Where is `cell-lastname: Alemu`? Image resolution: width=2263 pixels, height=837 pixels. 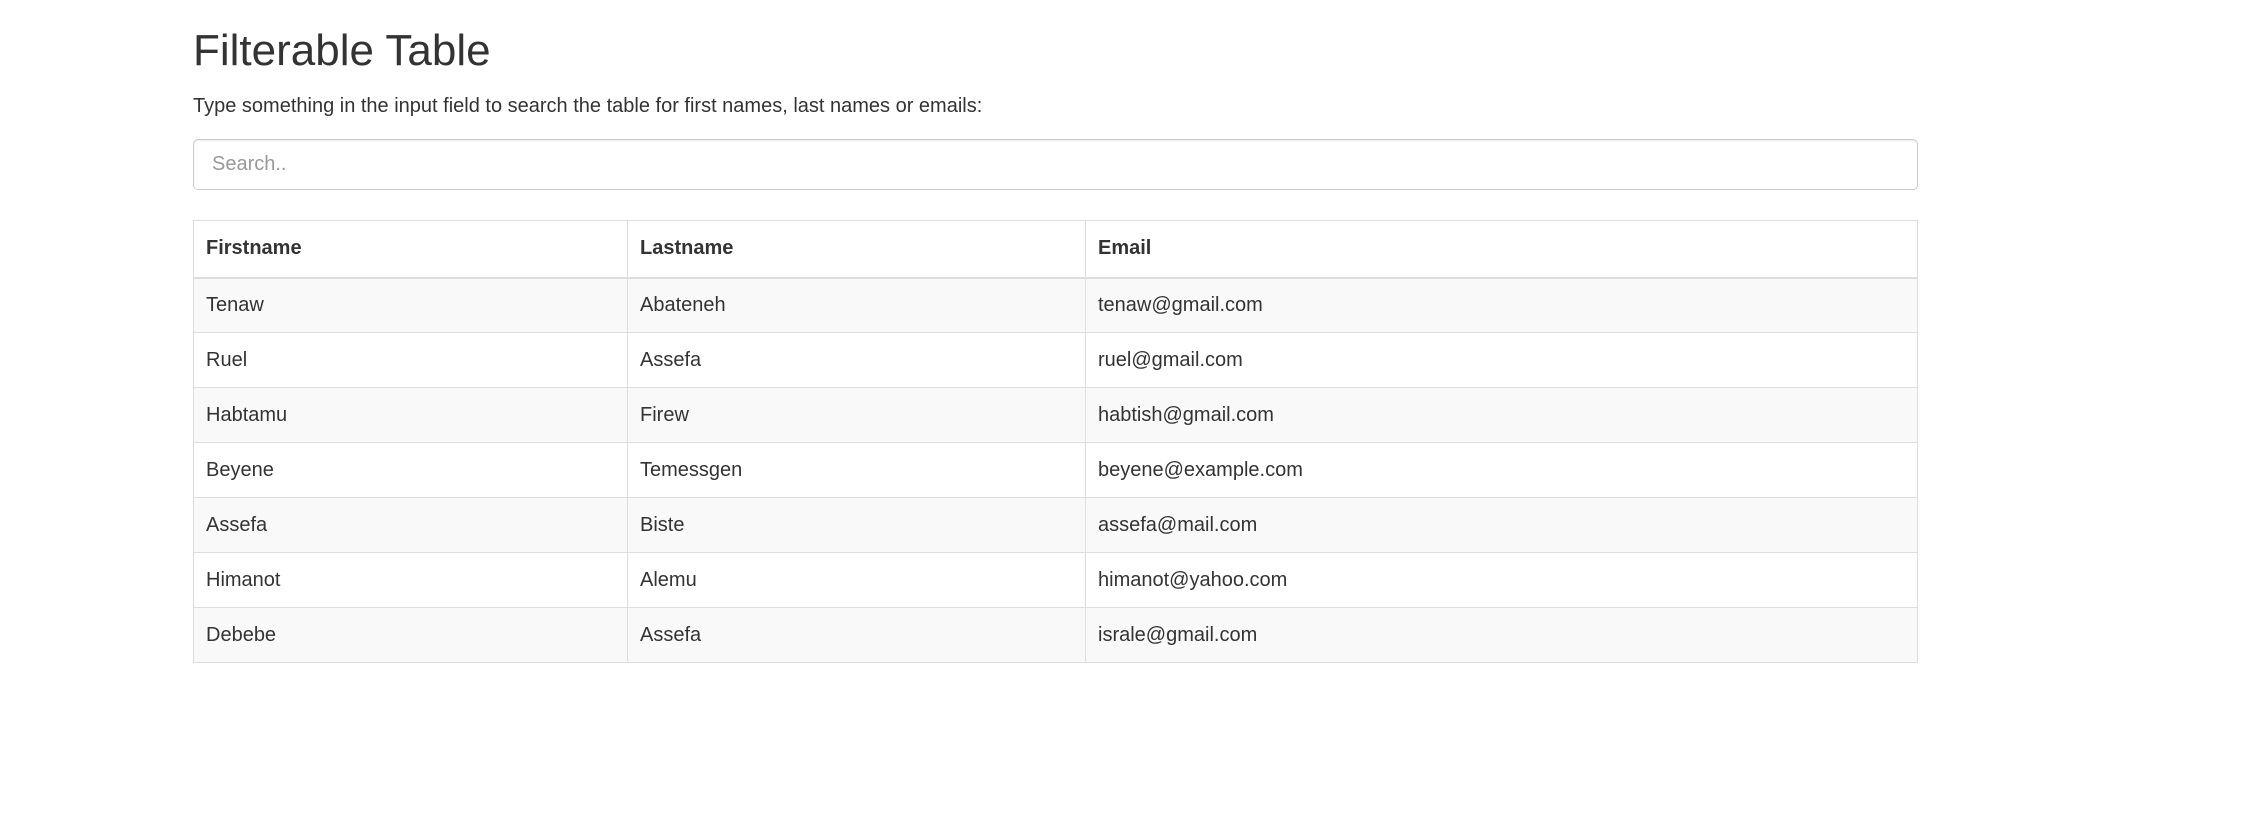 cell-lastname: Alemu is located at coordinates (856, 580).